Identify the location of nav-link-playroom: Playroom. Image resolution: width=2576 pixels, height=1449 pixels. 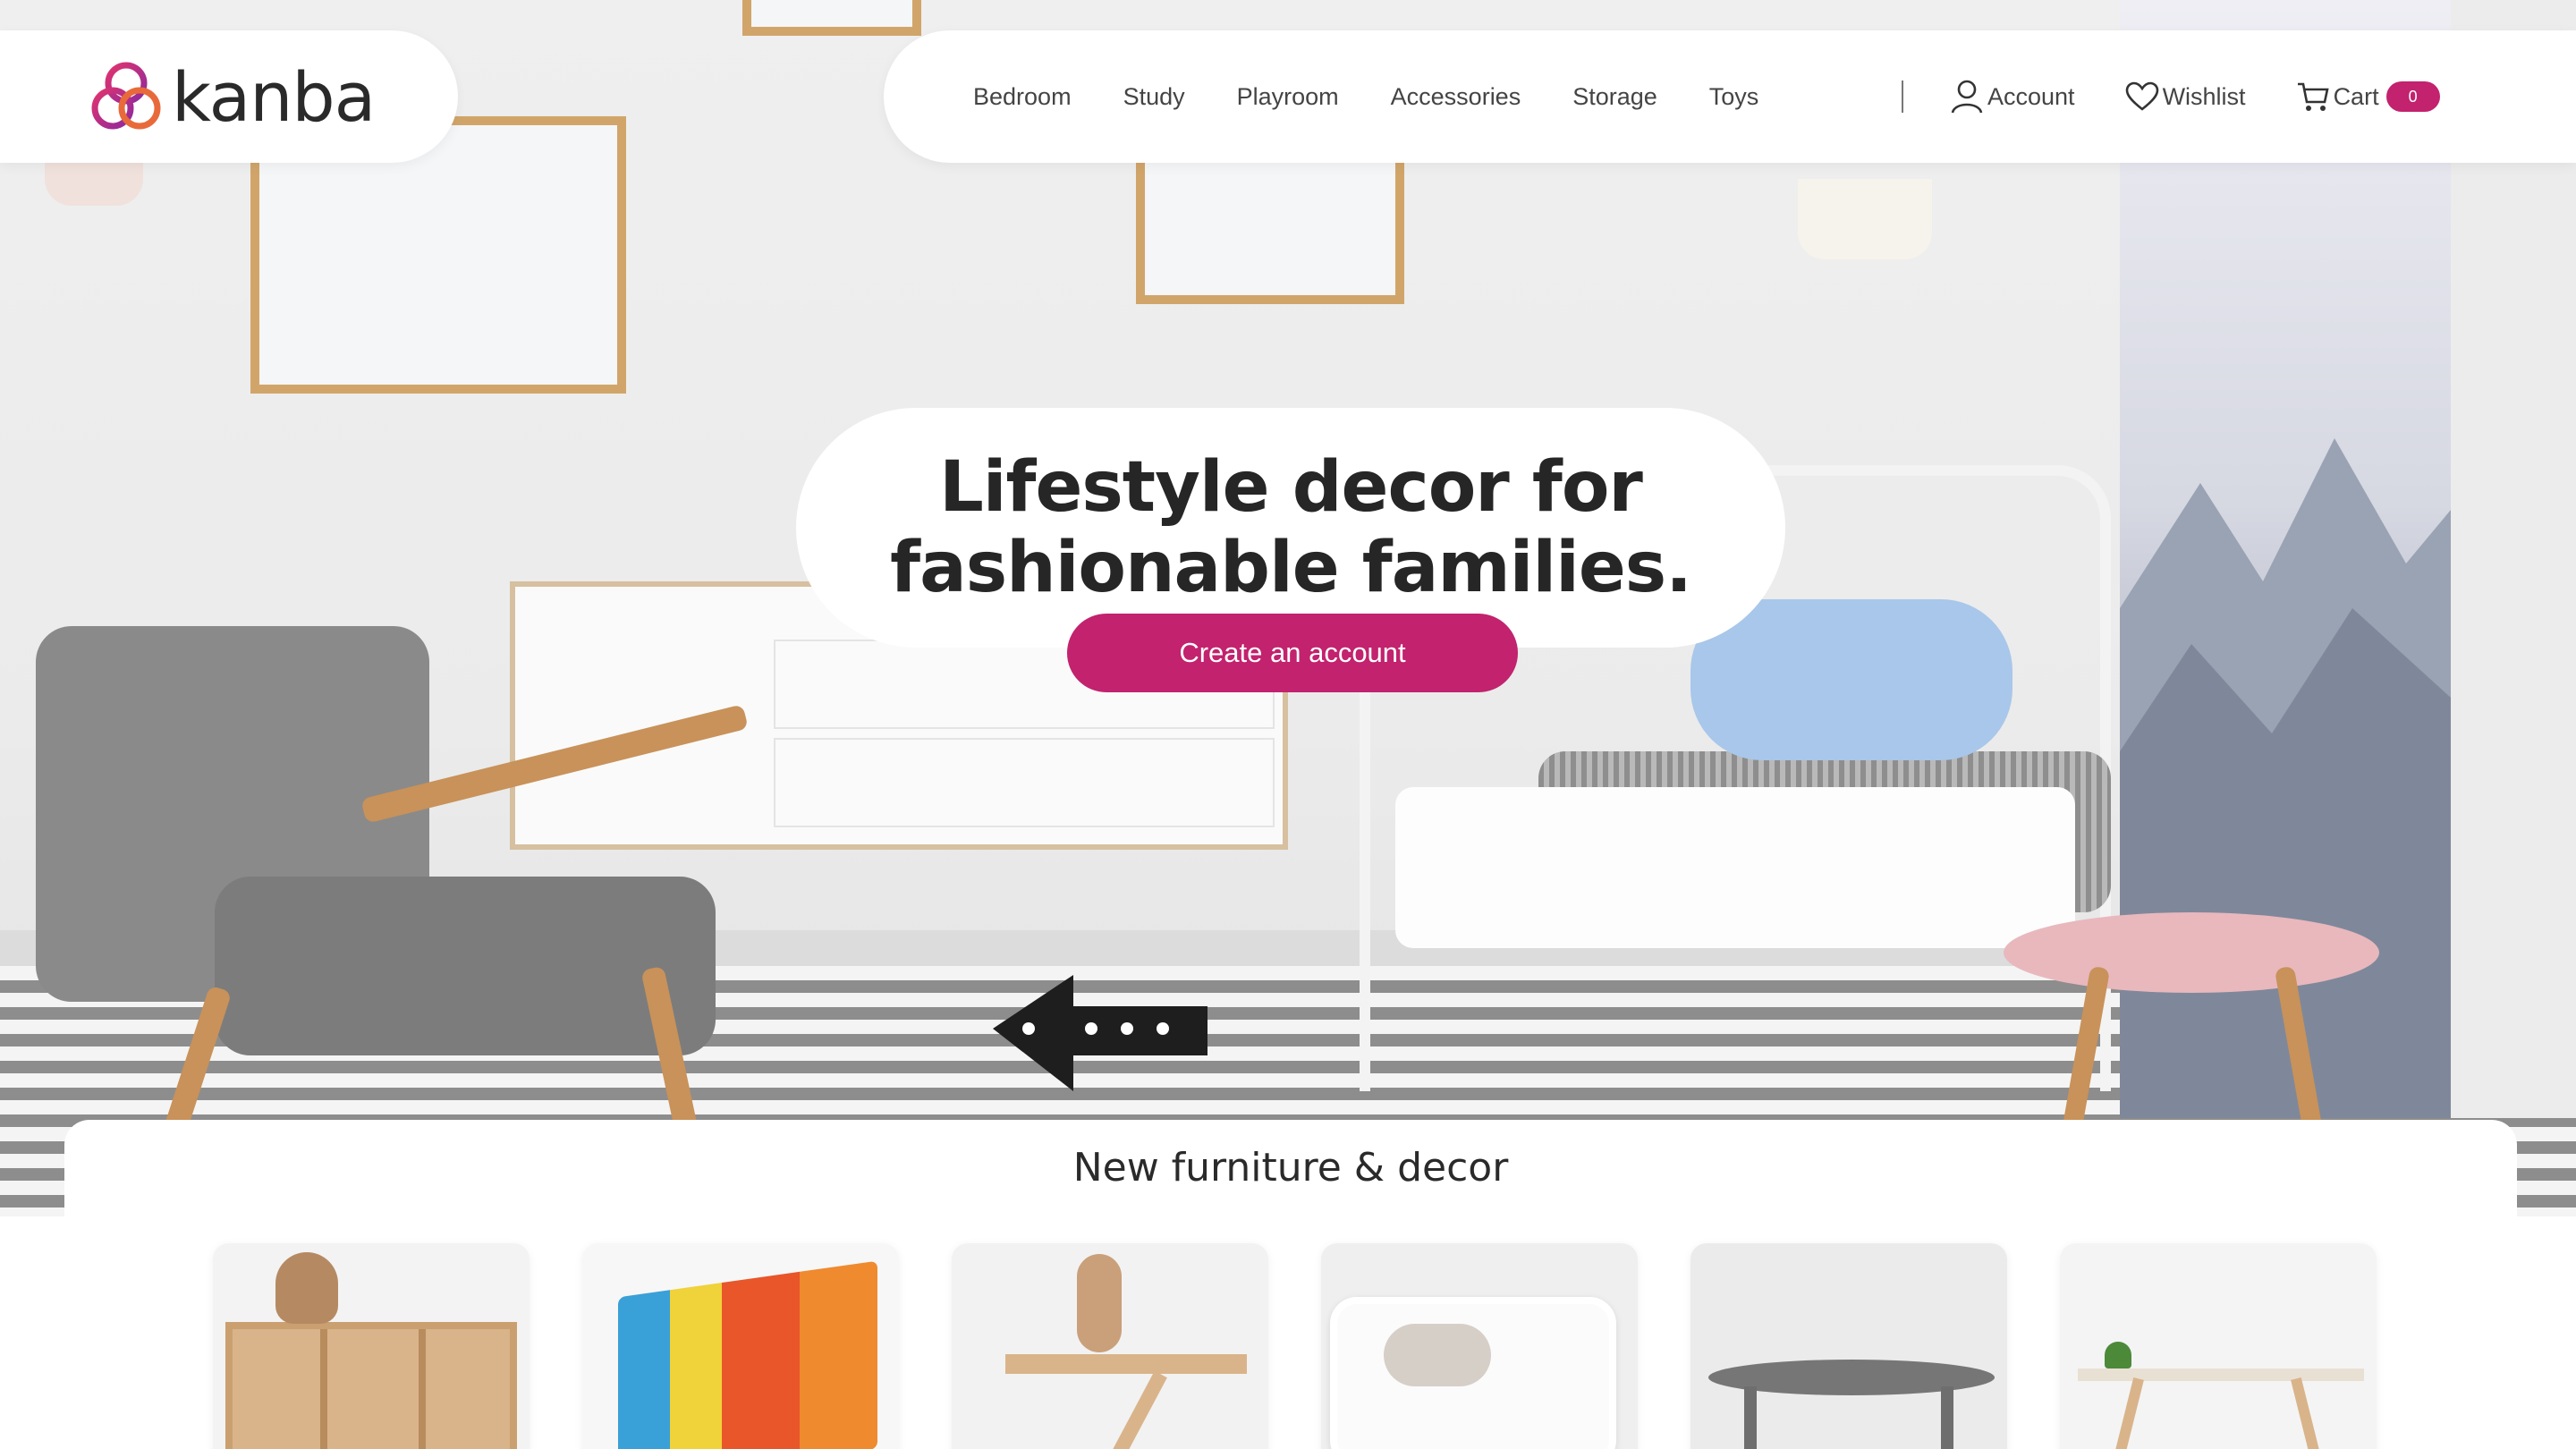
(1288, 97).